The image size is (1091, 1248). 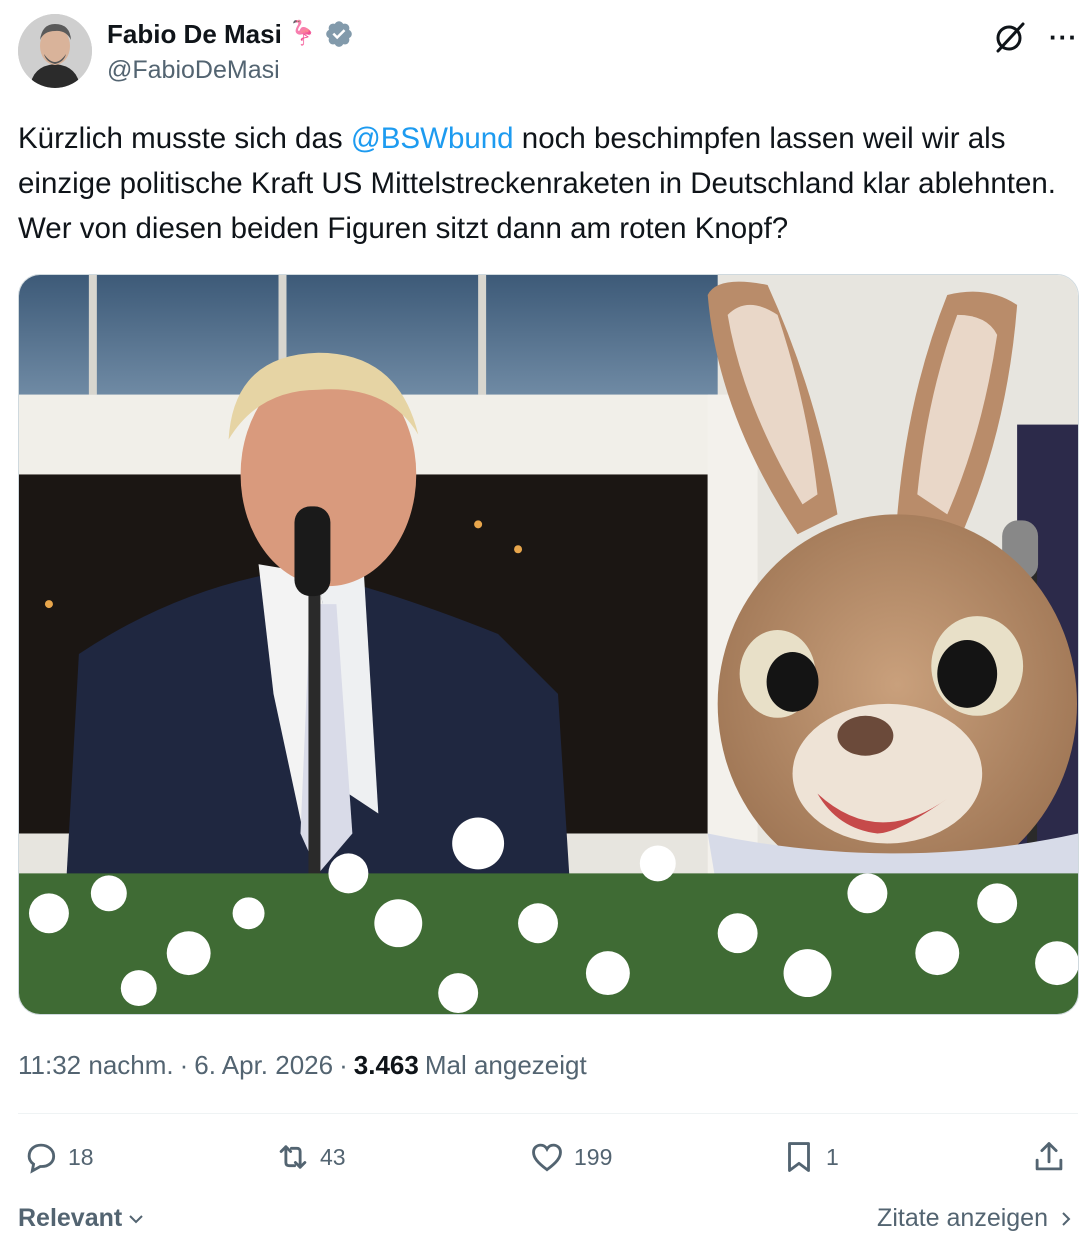 What do you see at coordinates (962, 1218) in the screenshot?
I see `quotes-label: Zitate anzeigen` at bounding box center [962, 1218].